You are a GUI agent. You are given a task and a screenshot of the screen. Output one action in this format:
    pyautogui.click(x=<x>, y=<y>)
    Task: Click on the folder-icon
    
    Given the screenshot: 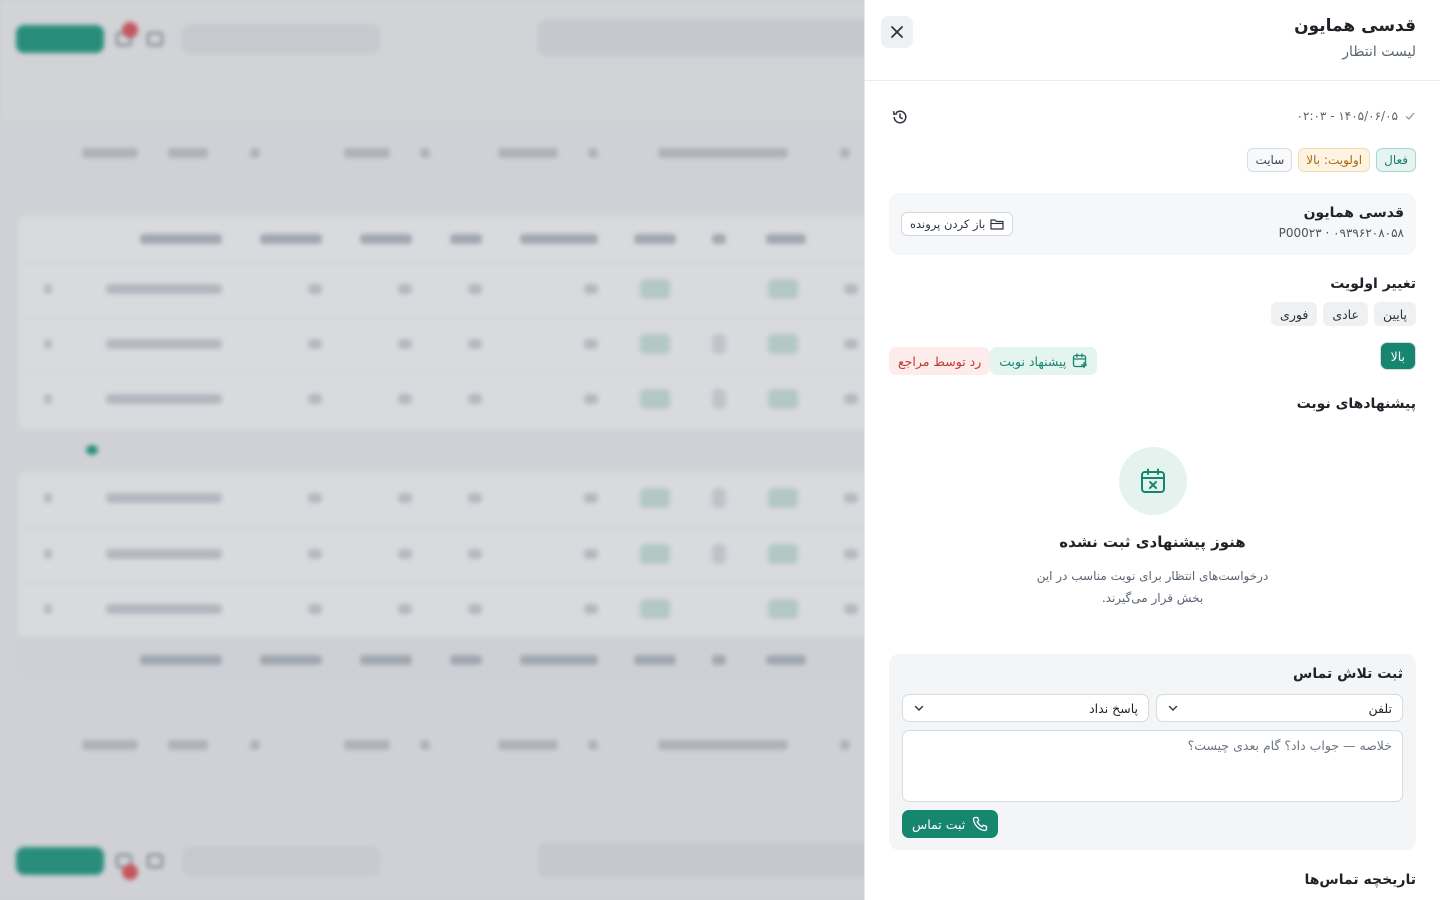 What is the action you would take?
    pyautogui.click(x=997, y=224)
    